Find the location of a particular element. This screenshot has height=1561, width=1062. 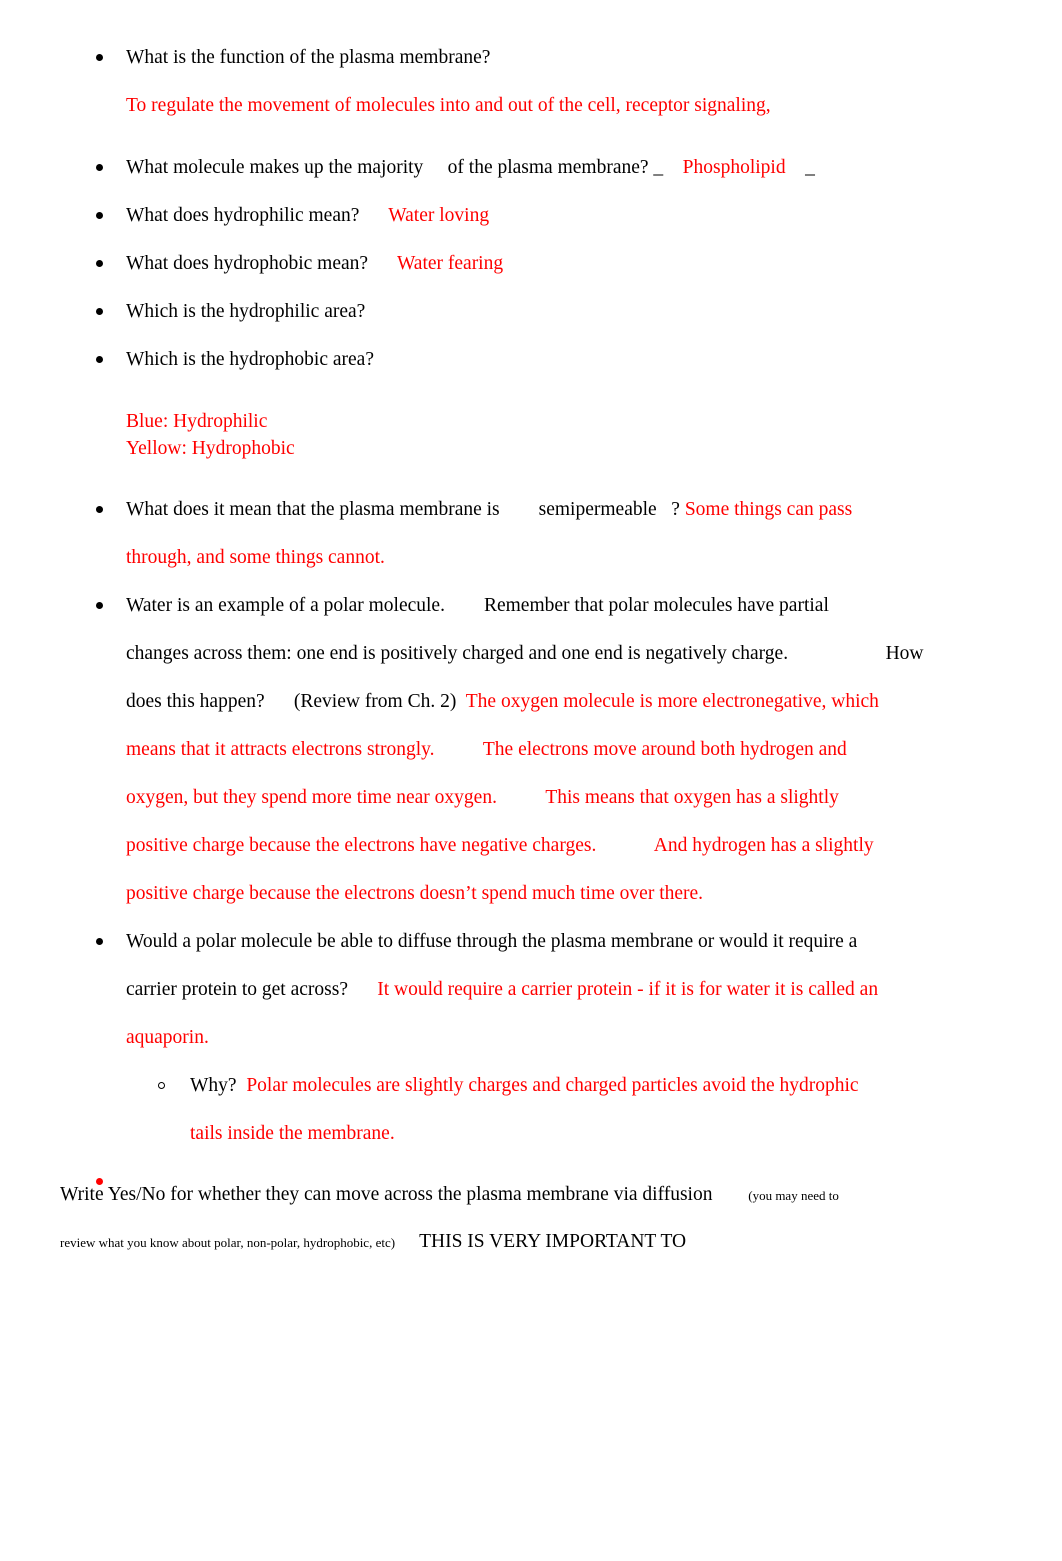

spacer-before-color-key is located at coordinates (531, 396).